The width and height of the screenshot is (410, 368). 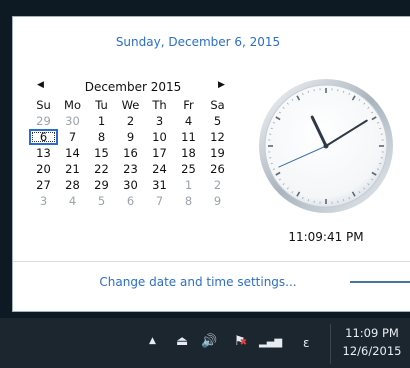 What do you see at coordinates (326, 237) in the screenshot?
I see `digital-time: 11:09:41 PM` at bounding box center [326, 237].